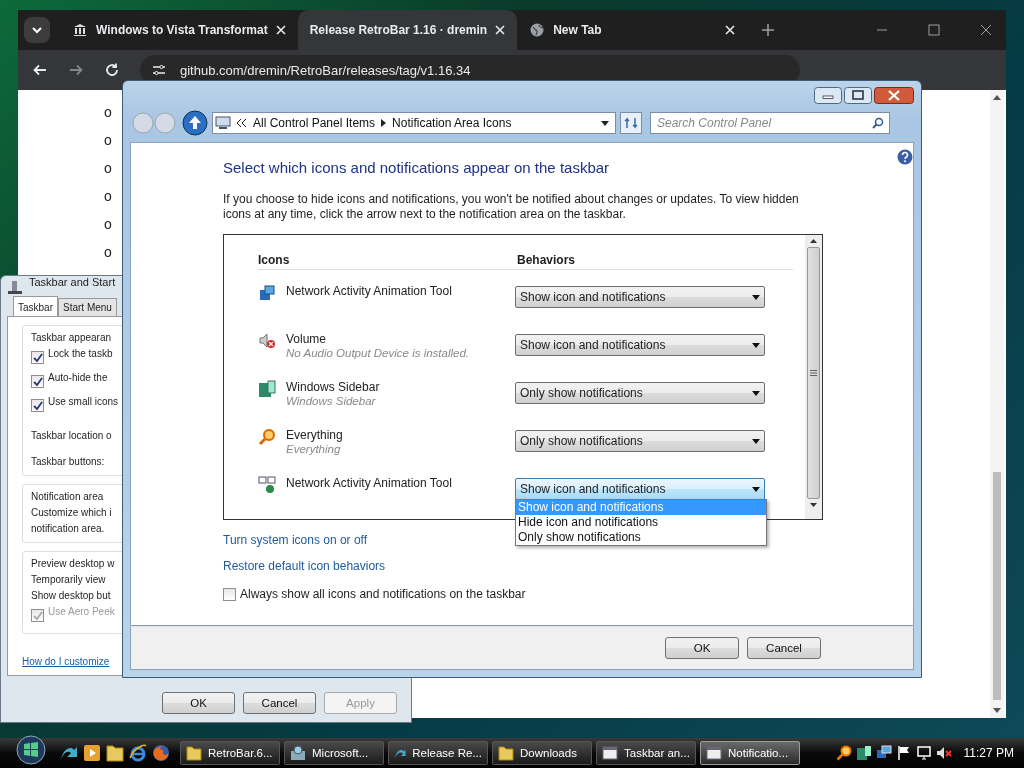  What do you see at coordinates (878, 123) in the screenshot?
I see `search-icon` at bounding box center [878, 123].